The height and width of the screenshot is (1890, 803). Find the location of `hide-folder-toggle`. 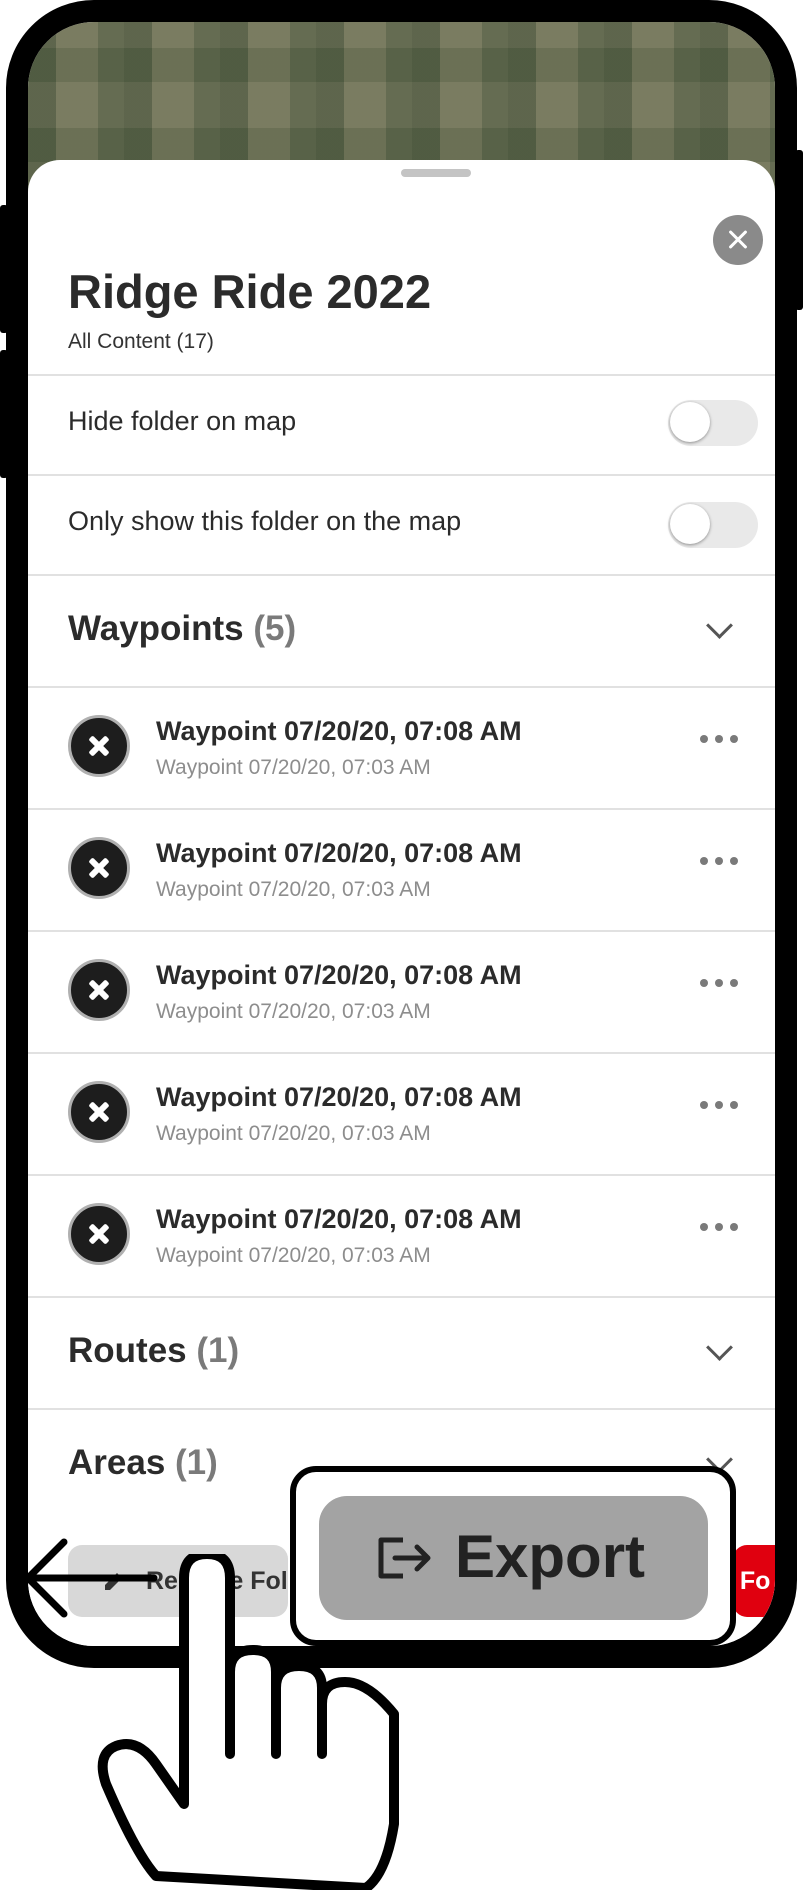

hide-folder-toggle is located at coordinates (713, 423).